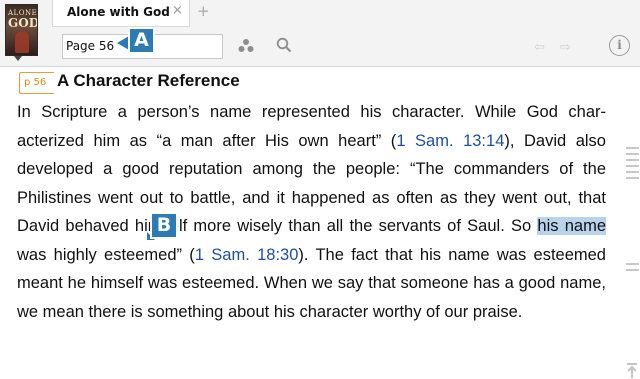  Describe the element at coordinates (539, 47) in the screenshot. I see `back-arrow-icon: ⇦` at that location.